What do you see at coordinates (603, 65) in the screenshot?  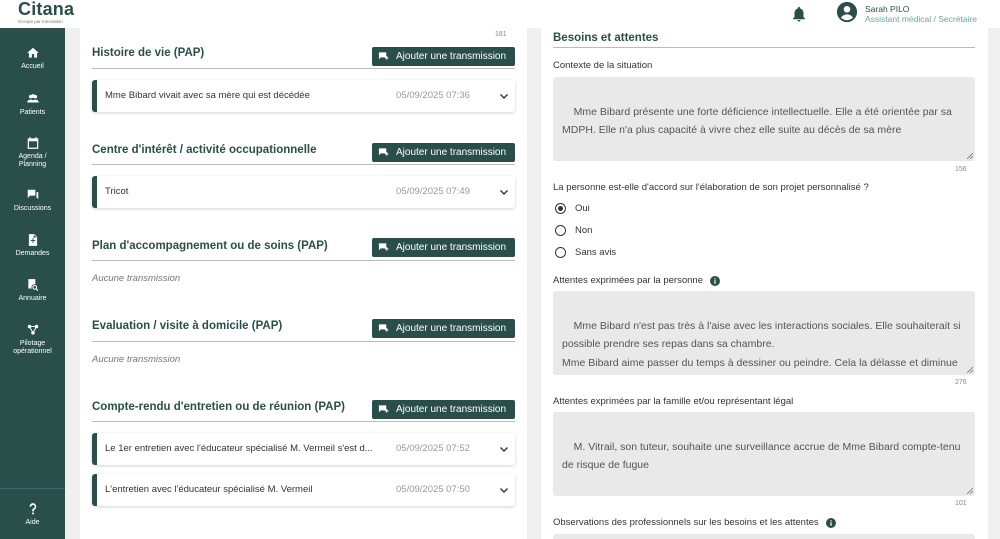 I see `context-label: Contexte de la situation` at bounding box center [603, 65].